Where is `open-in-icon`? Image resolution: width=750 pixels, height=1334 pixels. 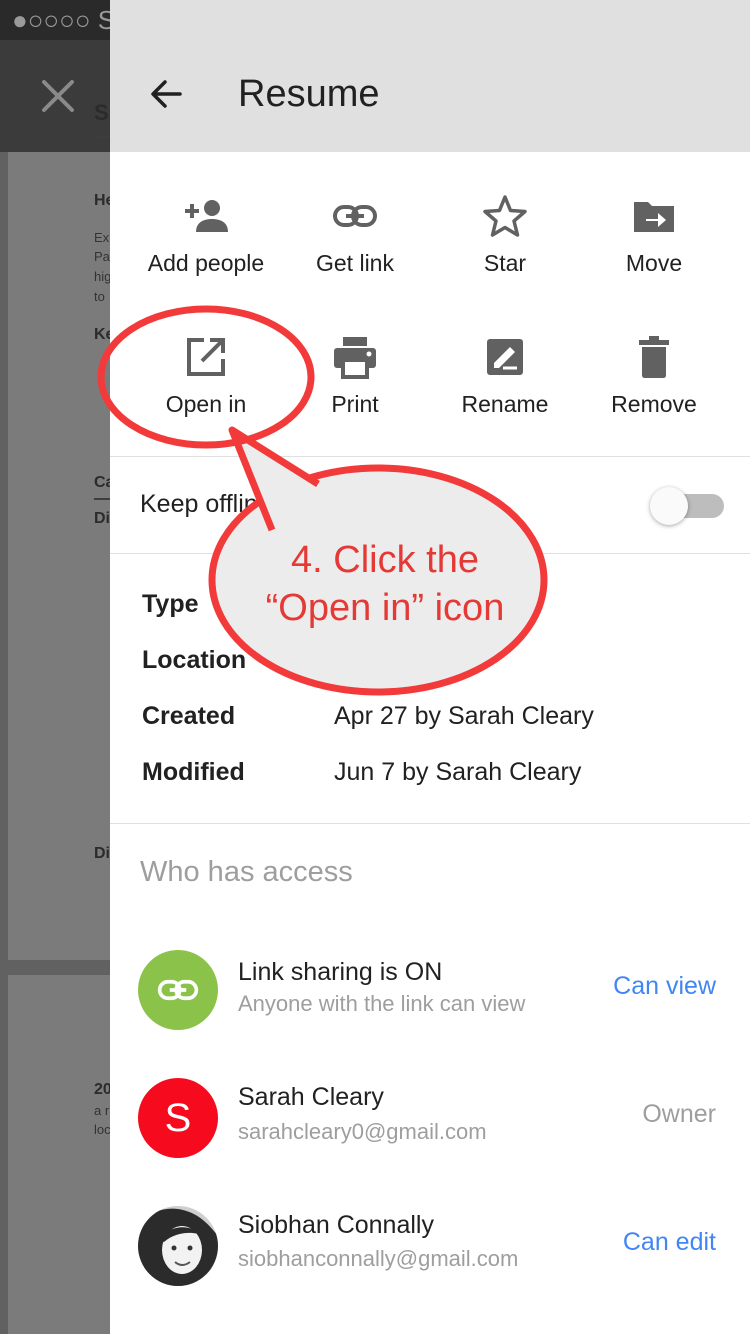 open-in-icon is located at coordinates (206, 357).